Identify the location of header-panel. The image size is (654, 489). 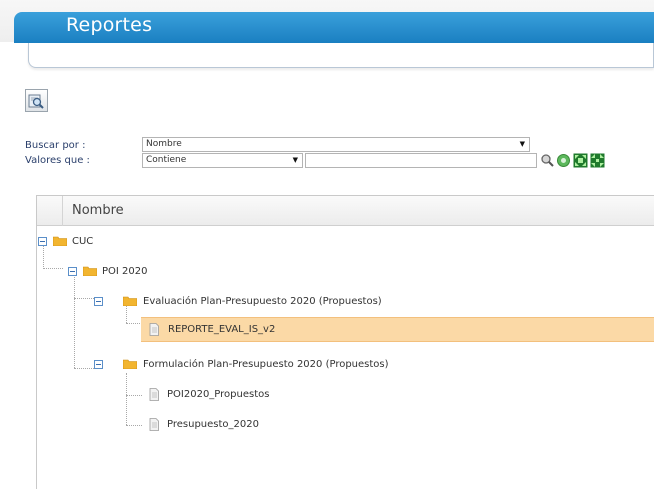
(341, 55).